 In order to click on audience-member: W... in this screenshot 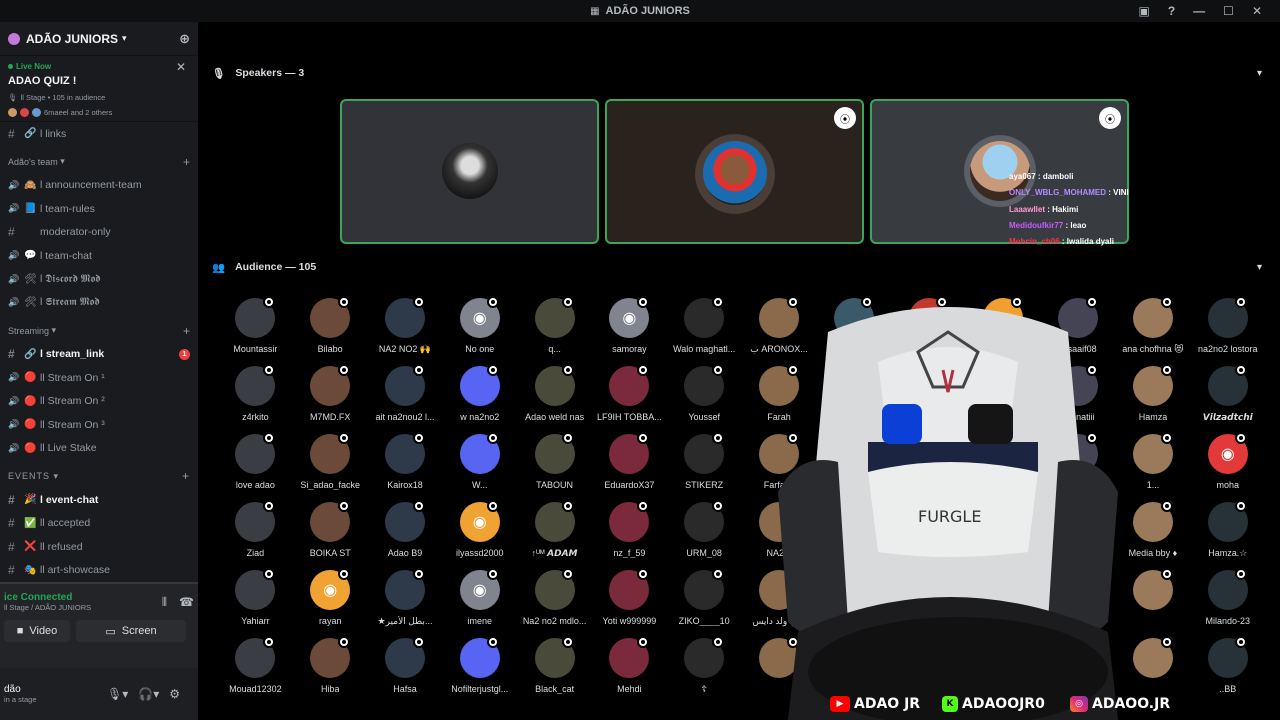, I will do `click(479, 466)`.